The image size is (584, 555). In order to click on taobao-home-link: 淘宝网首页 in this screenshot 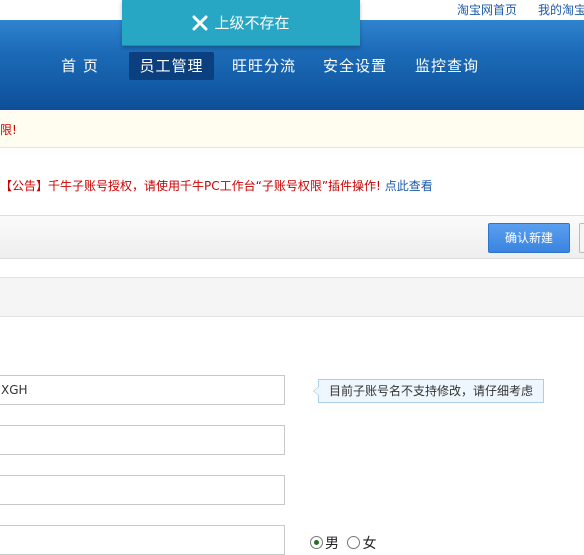, I will do `click(487, 9)`.